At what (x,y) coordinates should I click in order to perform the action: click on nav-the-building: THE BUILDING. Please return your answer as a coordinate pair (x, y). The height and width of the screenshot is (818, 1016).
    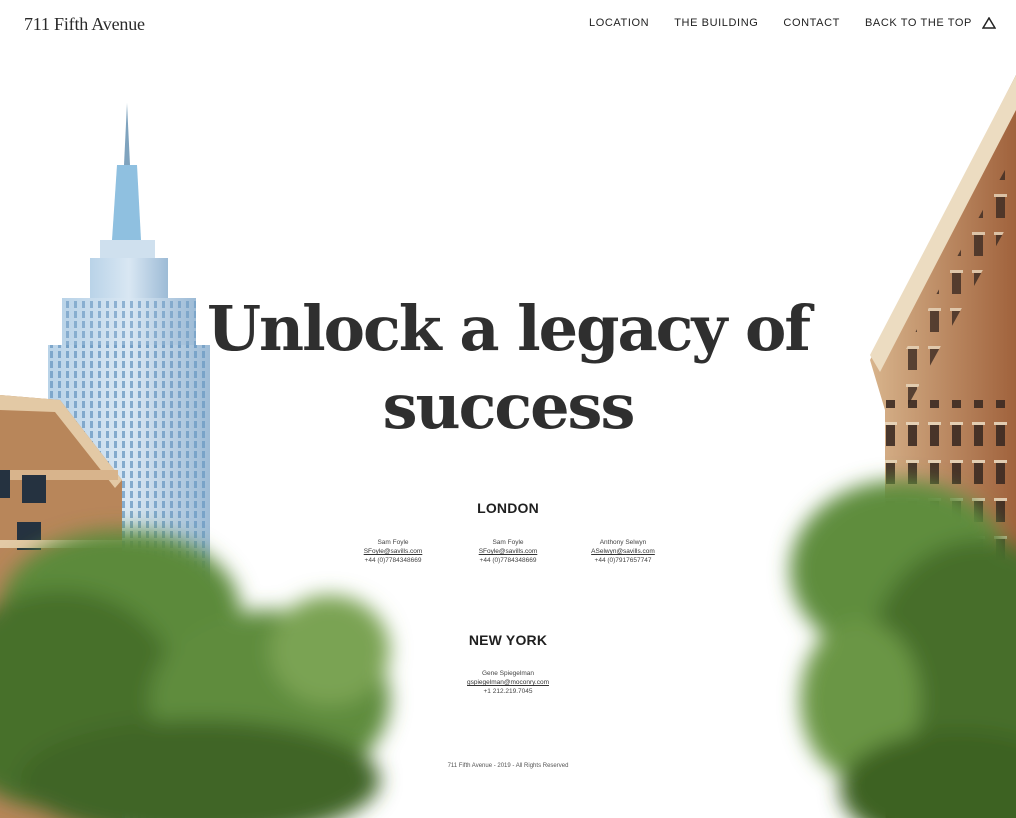
    Looking at the image, I should click on (716, 23).